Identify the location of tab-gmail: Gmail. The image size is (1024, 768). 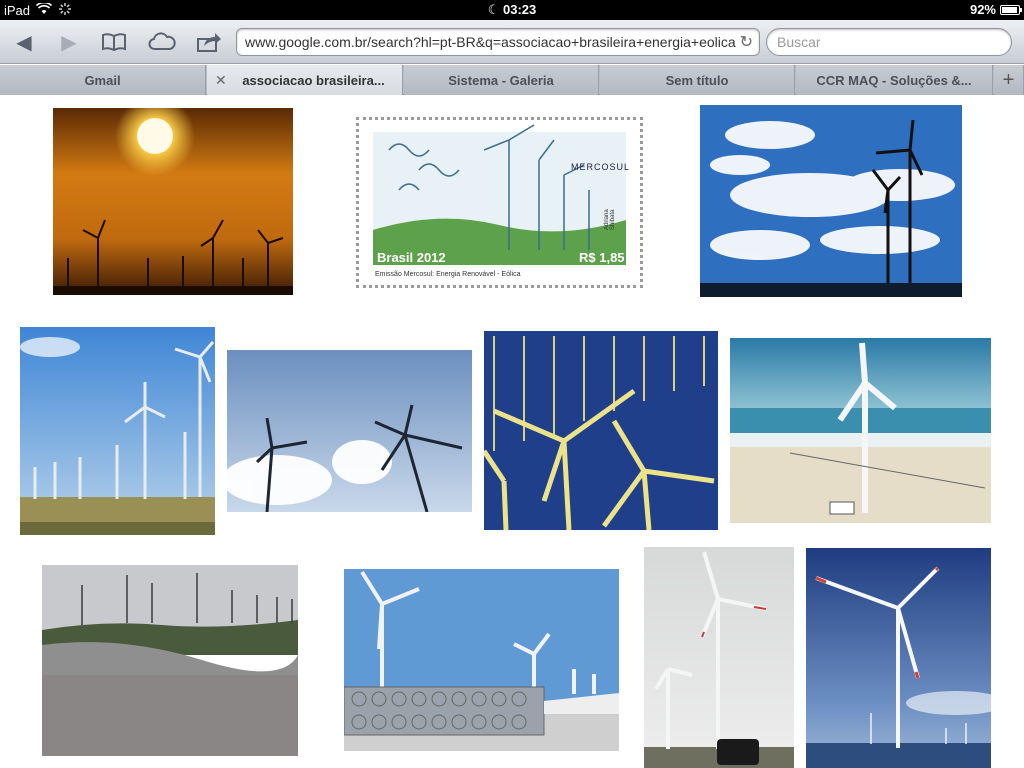
(103, 80).